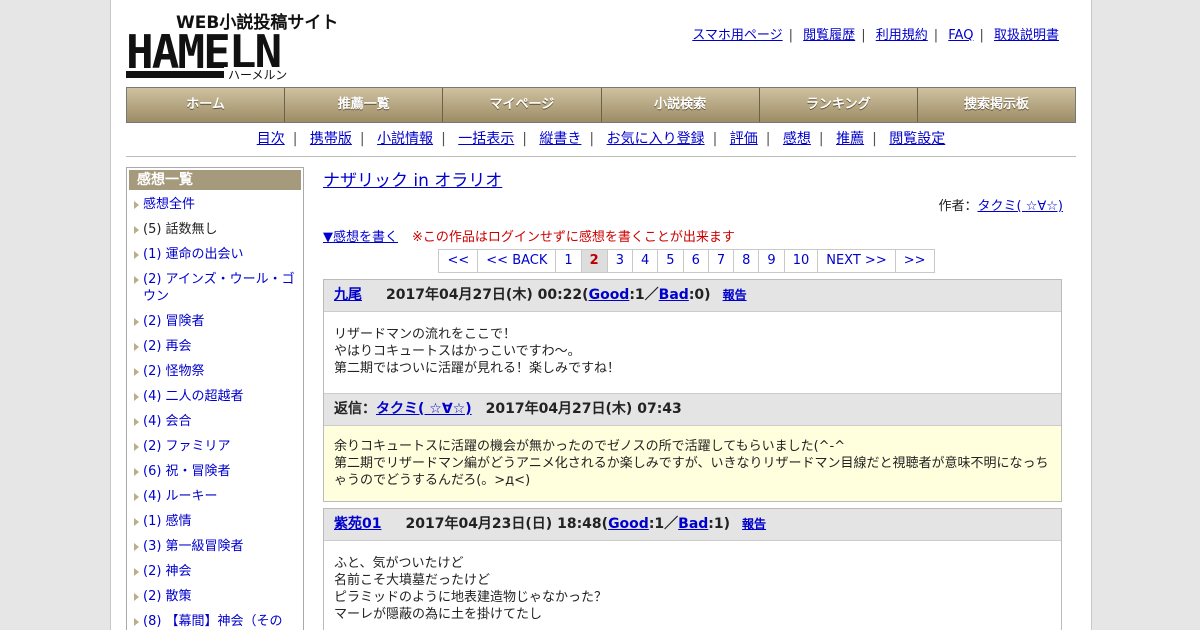 The image size is (1200, 630). What do you see at coordinates (801, 261) in the screenshot?
I see `page-link: 10` at bounding box center [801, 261].